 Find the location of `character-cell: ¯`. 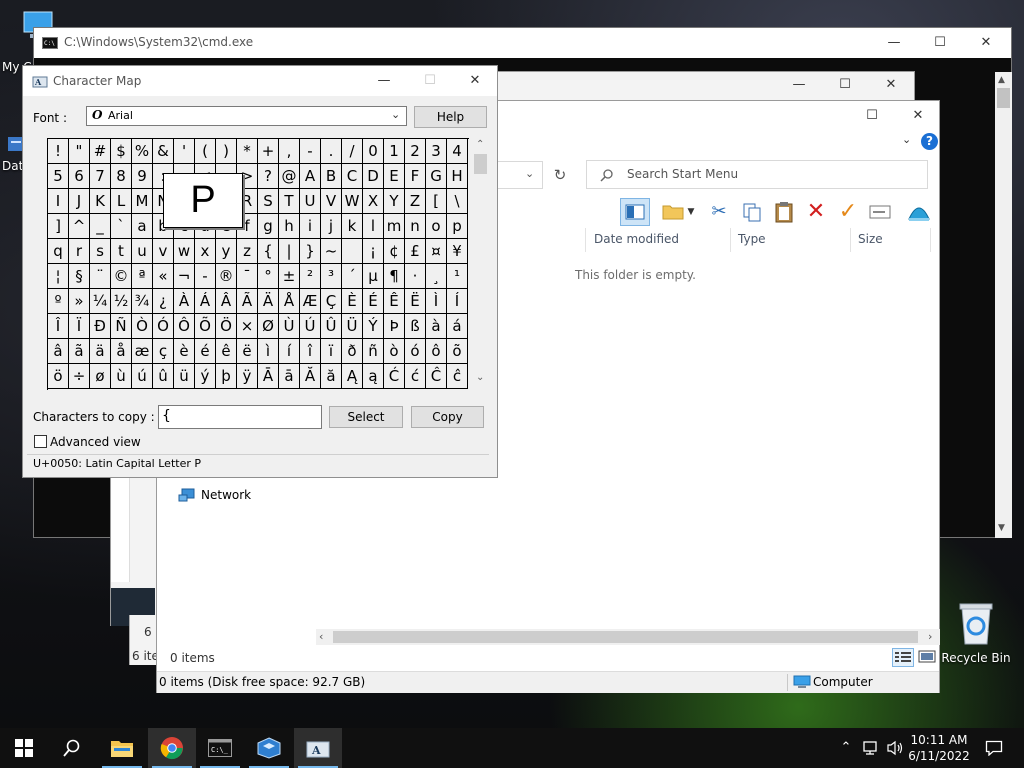

character-cell: ¯ is located at coordinates (247, 276).